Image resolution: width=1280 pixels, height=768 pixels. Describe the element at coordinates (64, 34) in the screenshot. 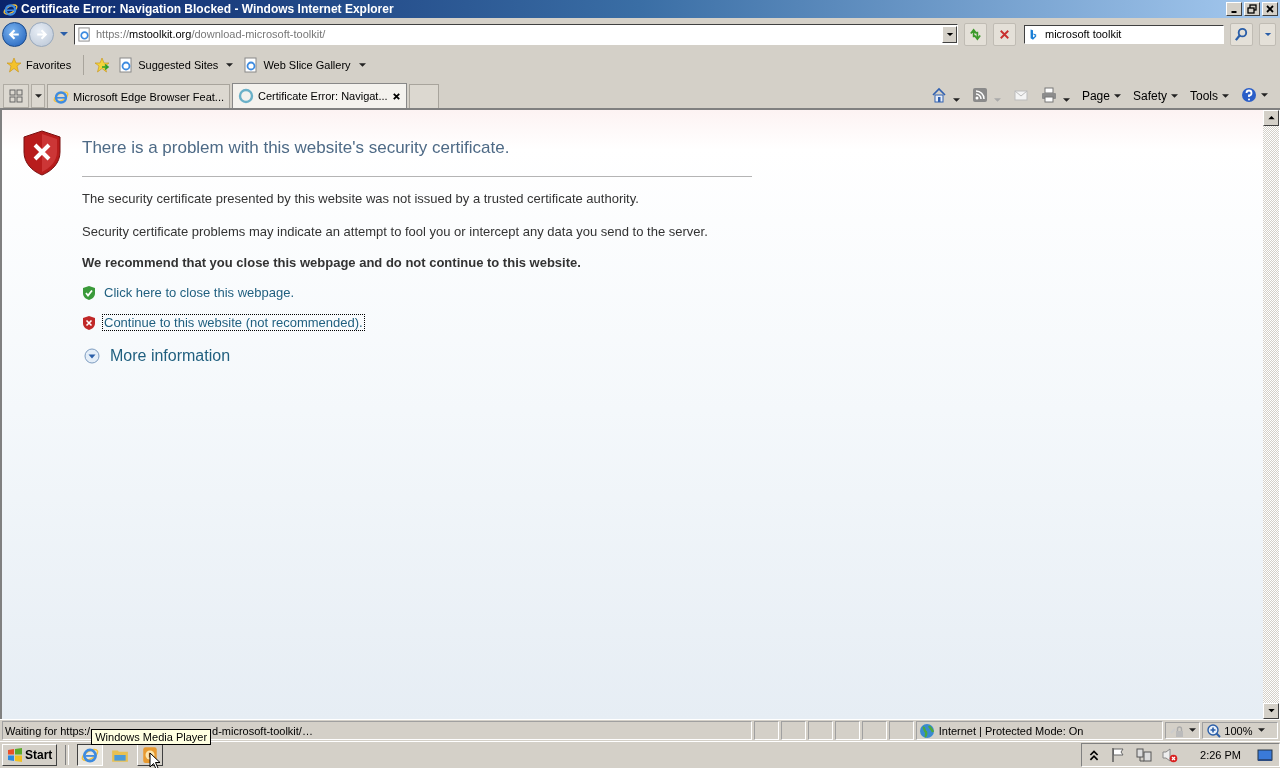

I see `history-dropdown-icon` at that location.